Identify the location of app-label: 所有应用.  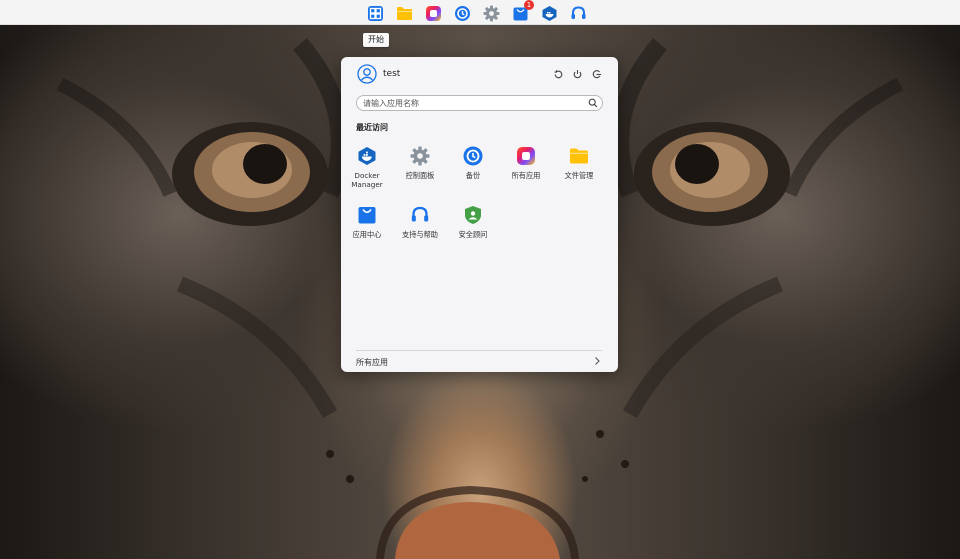
(526, 175).